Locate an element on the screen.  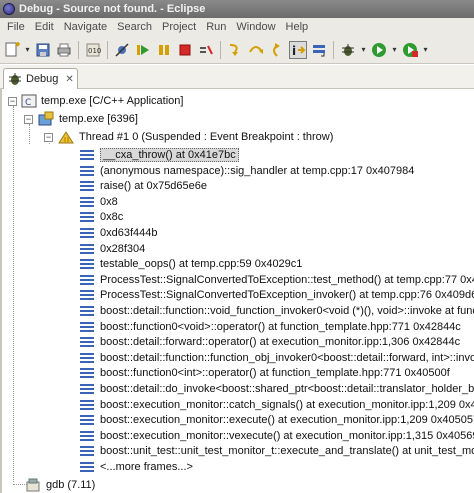
tree-row-gdb: gdb (7.11) is located at coordinates (59, 484).